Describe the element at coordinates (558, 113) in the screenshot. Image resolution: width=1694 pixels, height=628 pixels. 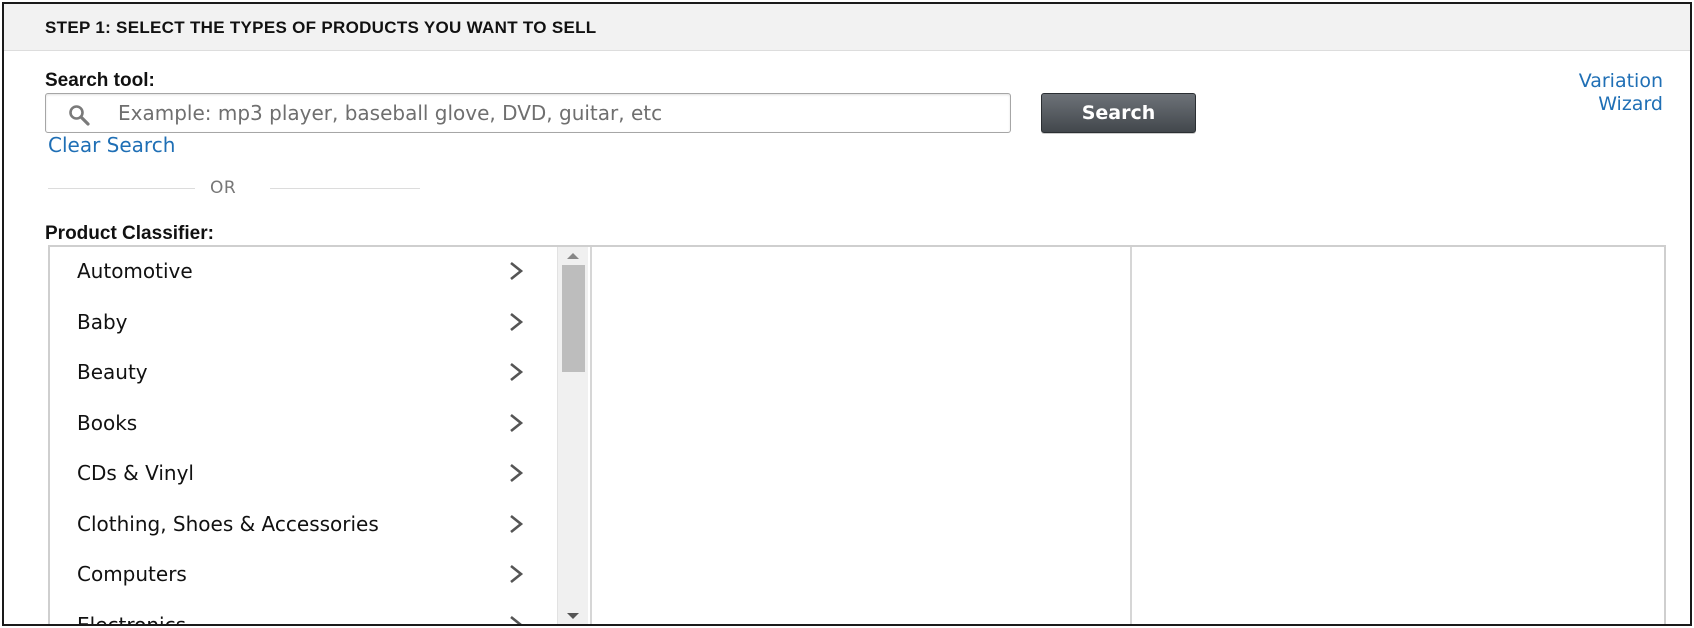
I see `search-input` at that location.